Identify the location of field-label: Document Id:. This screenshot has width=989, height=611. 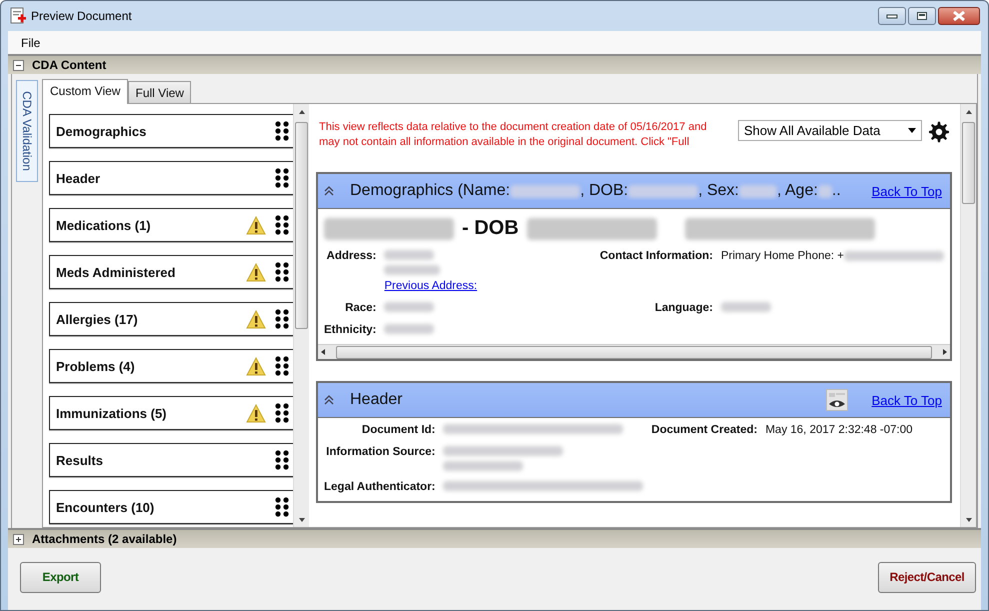
(398, 430).